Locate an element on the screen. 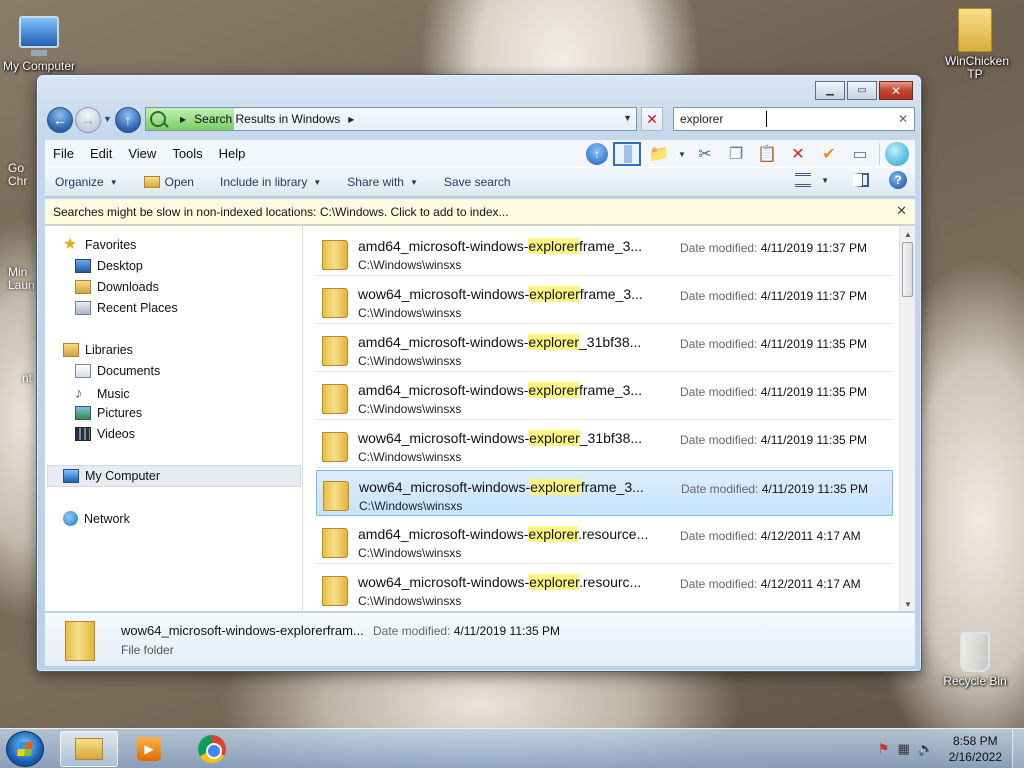 The height and width of the screenshot is (768, 1024). nav-item-documents: Documents is located at coordinates (117, 371).